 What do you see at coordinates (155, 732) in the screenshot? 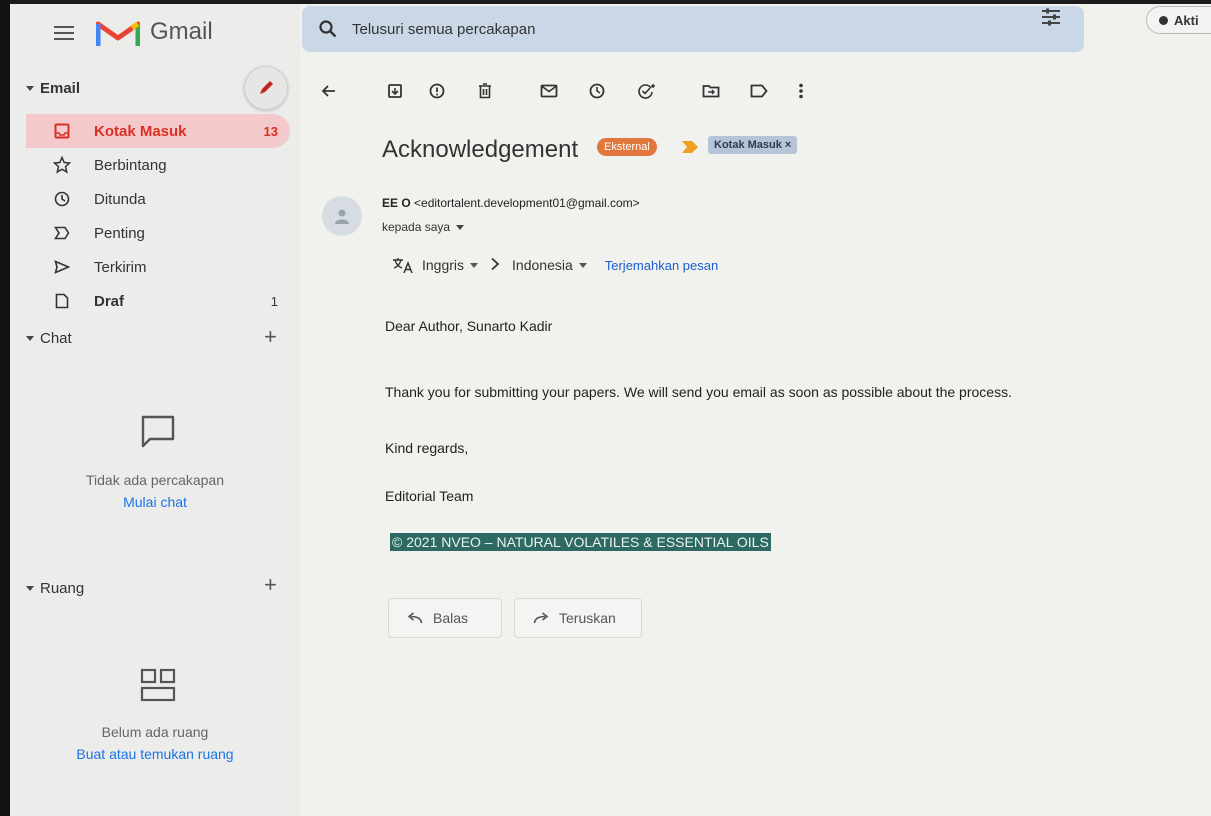
I see `rooms-empty-text: Belum ada ruang` at bounding box center [155, 732].